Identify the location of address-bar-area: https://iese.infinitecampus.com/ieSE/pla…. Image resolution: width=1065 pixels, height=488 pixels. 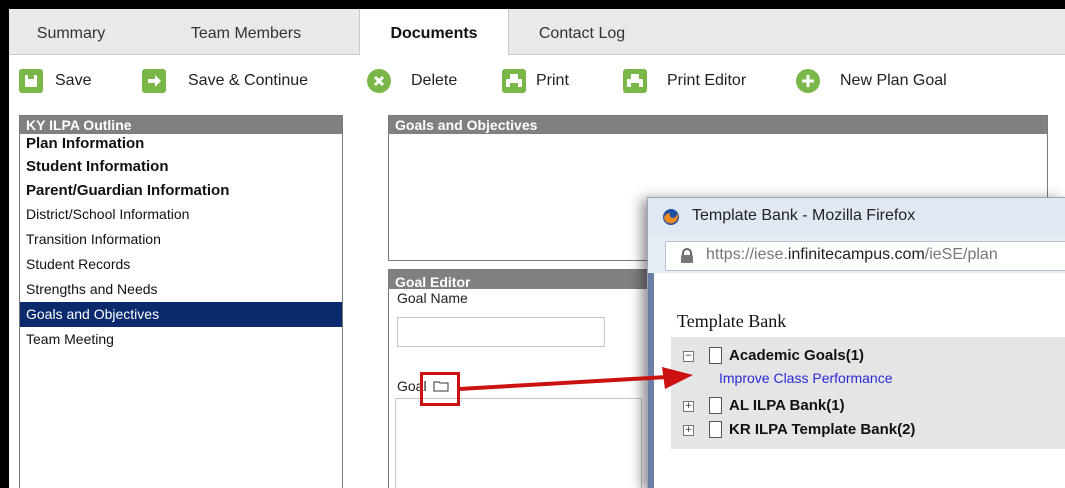
(856, 254).